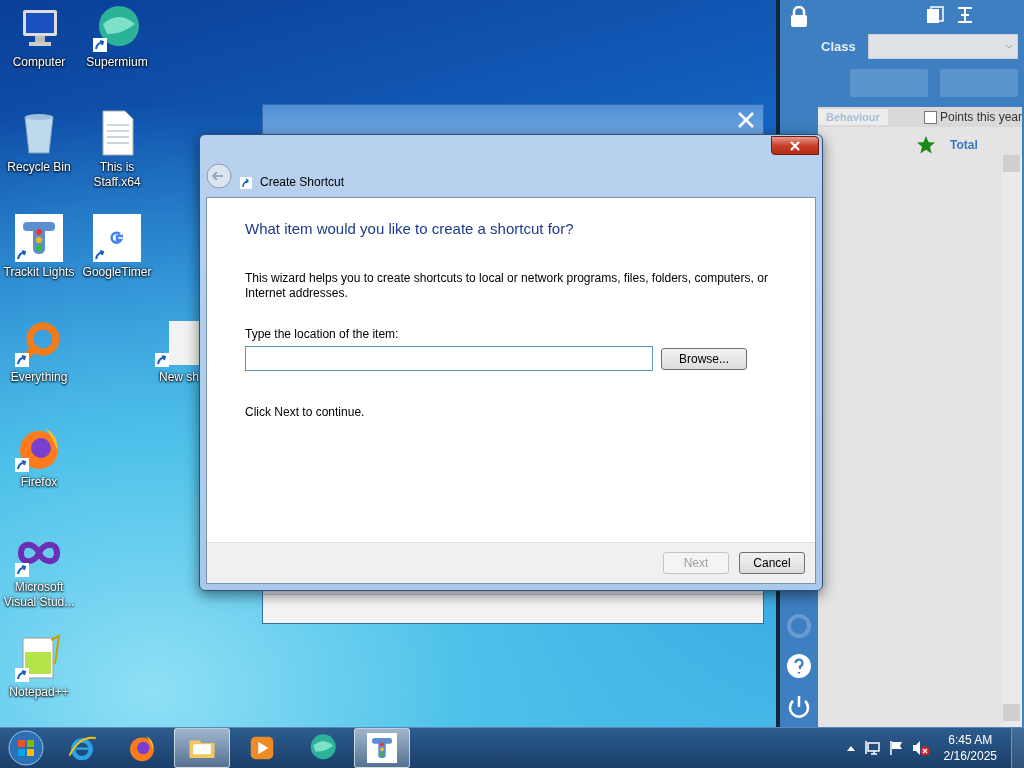 This screenshot has width=1024, height=768. I want to click on location-field, so click(449, 358).